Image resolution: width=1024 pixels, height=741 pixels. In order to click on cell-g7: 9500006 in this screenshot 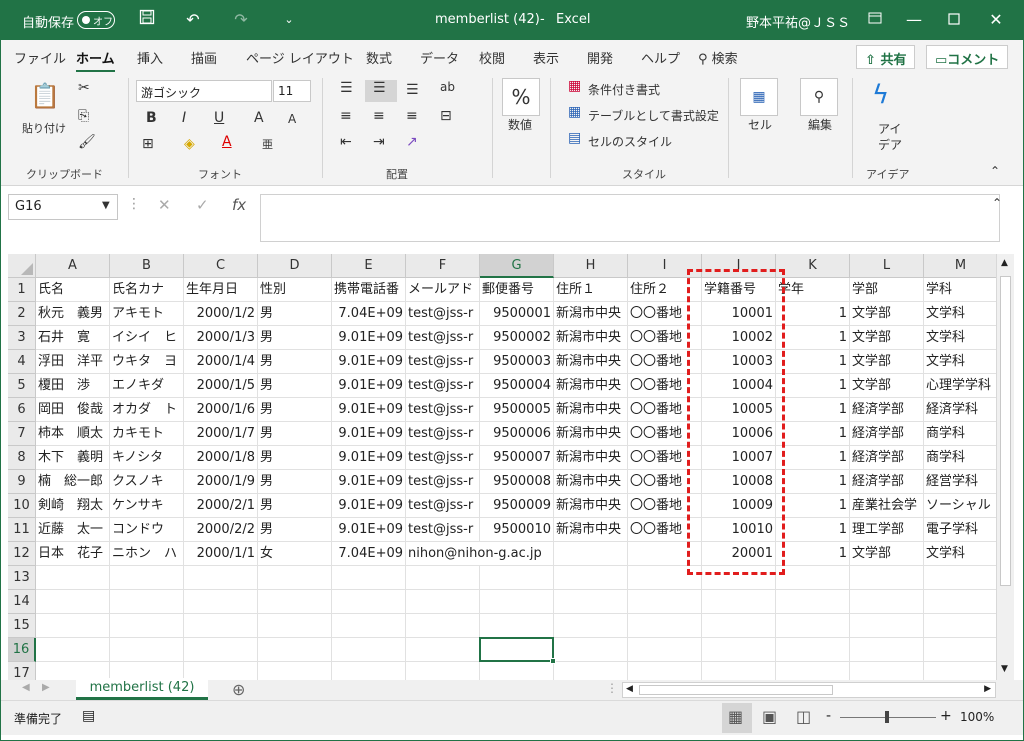, I will do `click(517, 434)`.